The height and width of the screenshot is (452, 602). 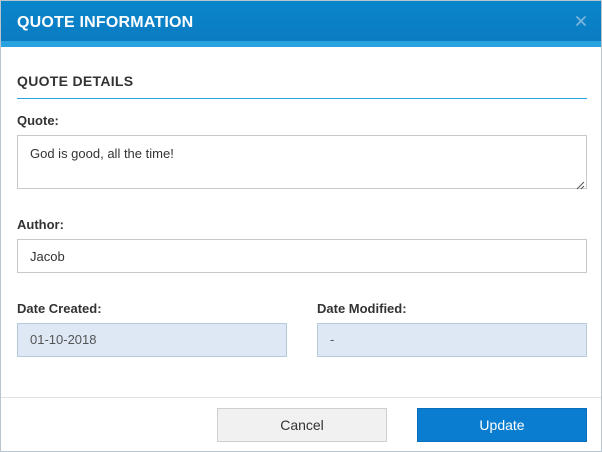 I want to click on quote-label: Quote:, so click(x=38, y=120).